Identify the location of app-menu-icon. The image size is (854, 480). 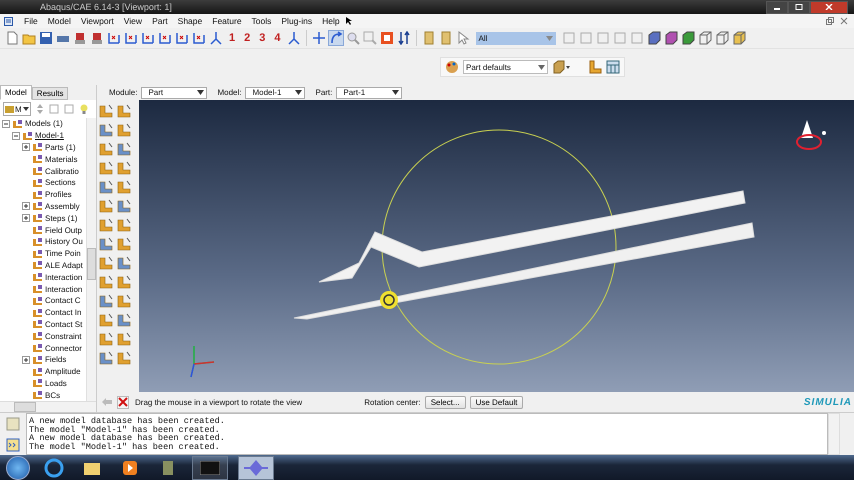
(8, 21).